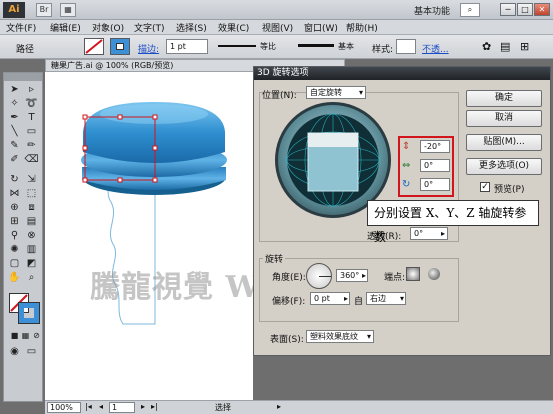 The width and height of the screenshot is (553, 414). I want to click on zoom-field: 100%, so click(64, 407).